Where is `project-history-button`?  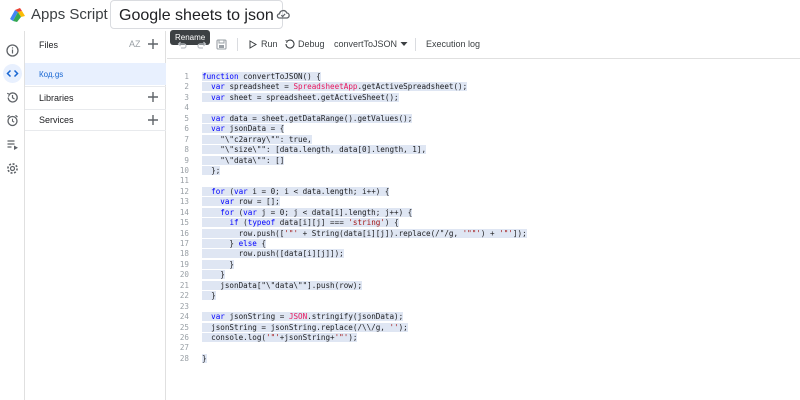 project-history-button is located at coordinates (12, 97).